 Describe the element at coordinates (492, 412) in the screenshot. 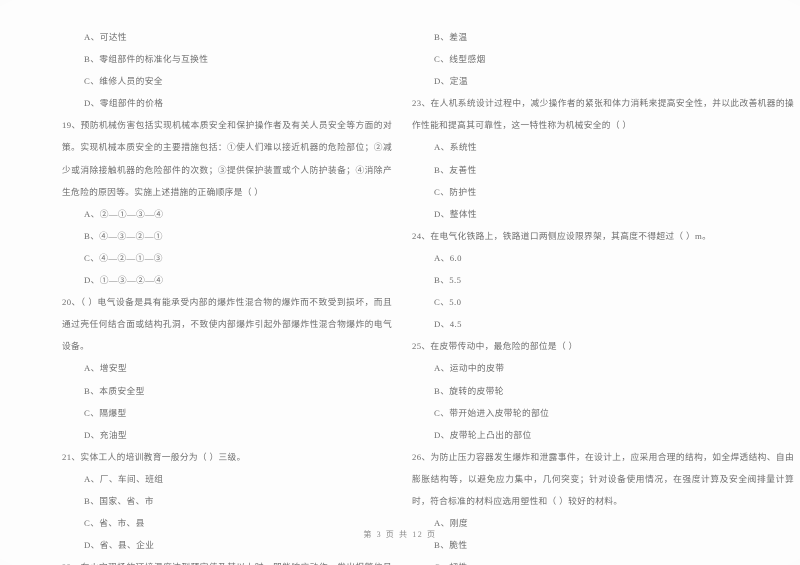

I see `option-item: C、带开始进入皮带轮的部位` at that location.